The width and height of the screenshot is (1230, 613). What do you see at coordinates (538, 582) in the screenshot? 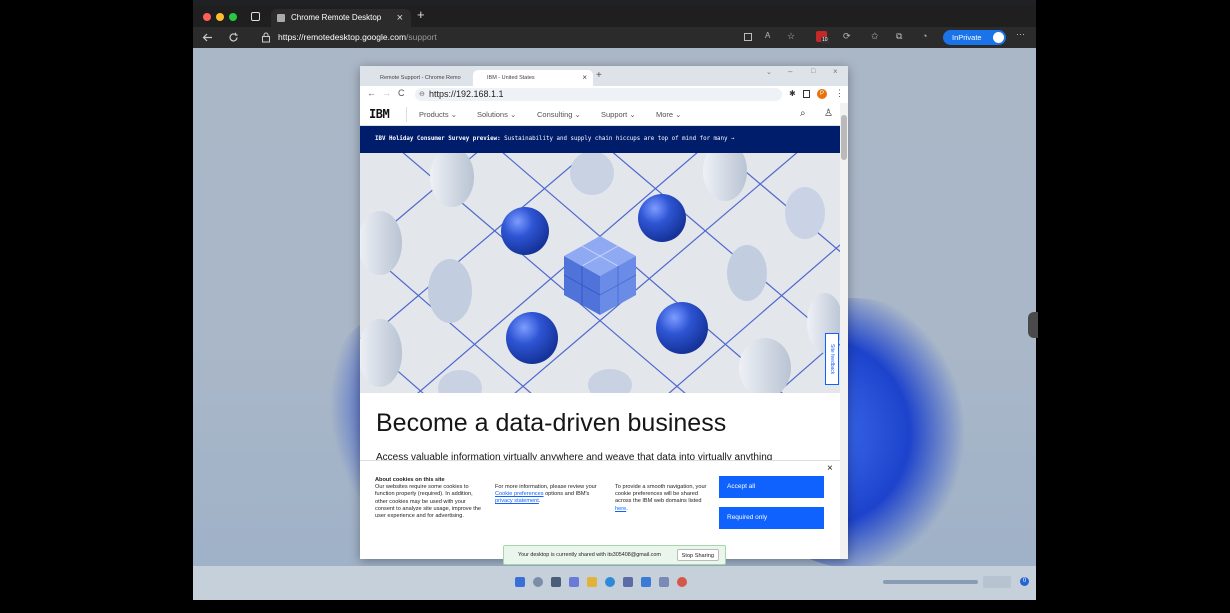
I see `search-icon` at bounding box center [538, 582].